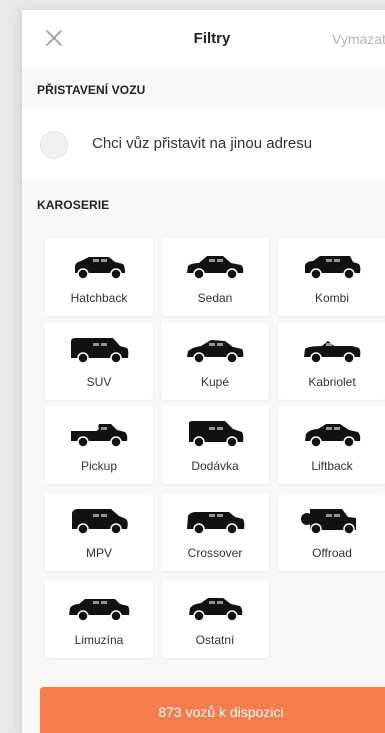 The image size is (385, 733). What do you see at coordinates (99, 640) in the screenshot?
I see `body-type-label: Limuzína` at bounding box center [99, 640].